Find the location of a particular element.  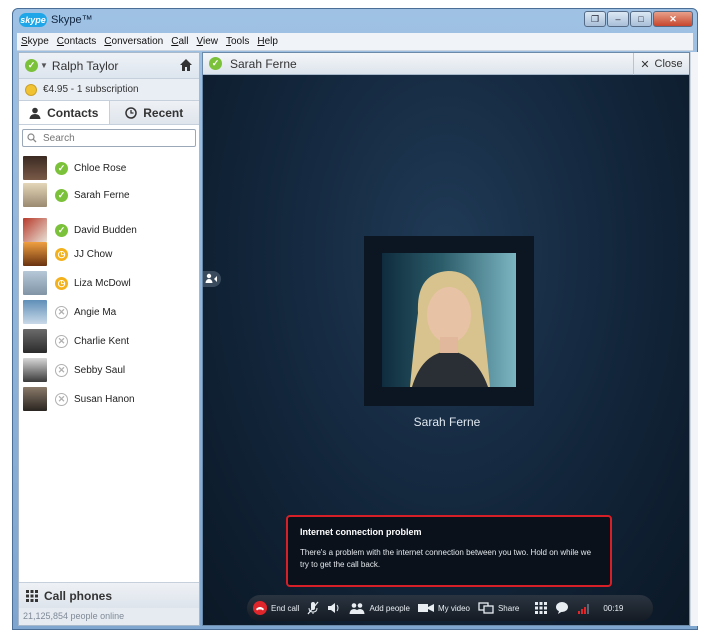

contact-item-jj-chow: ◷ JJ Chow is located at coordinates (109, 254).